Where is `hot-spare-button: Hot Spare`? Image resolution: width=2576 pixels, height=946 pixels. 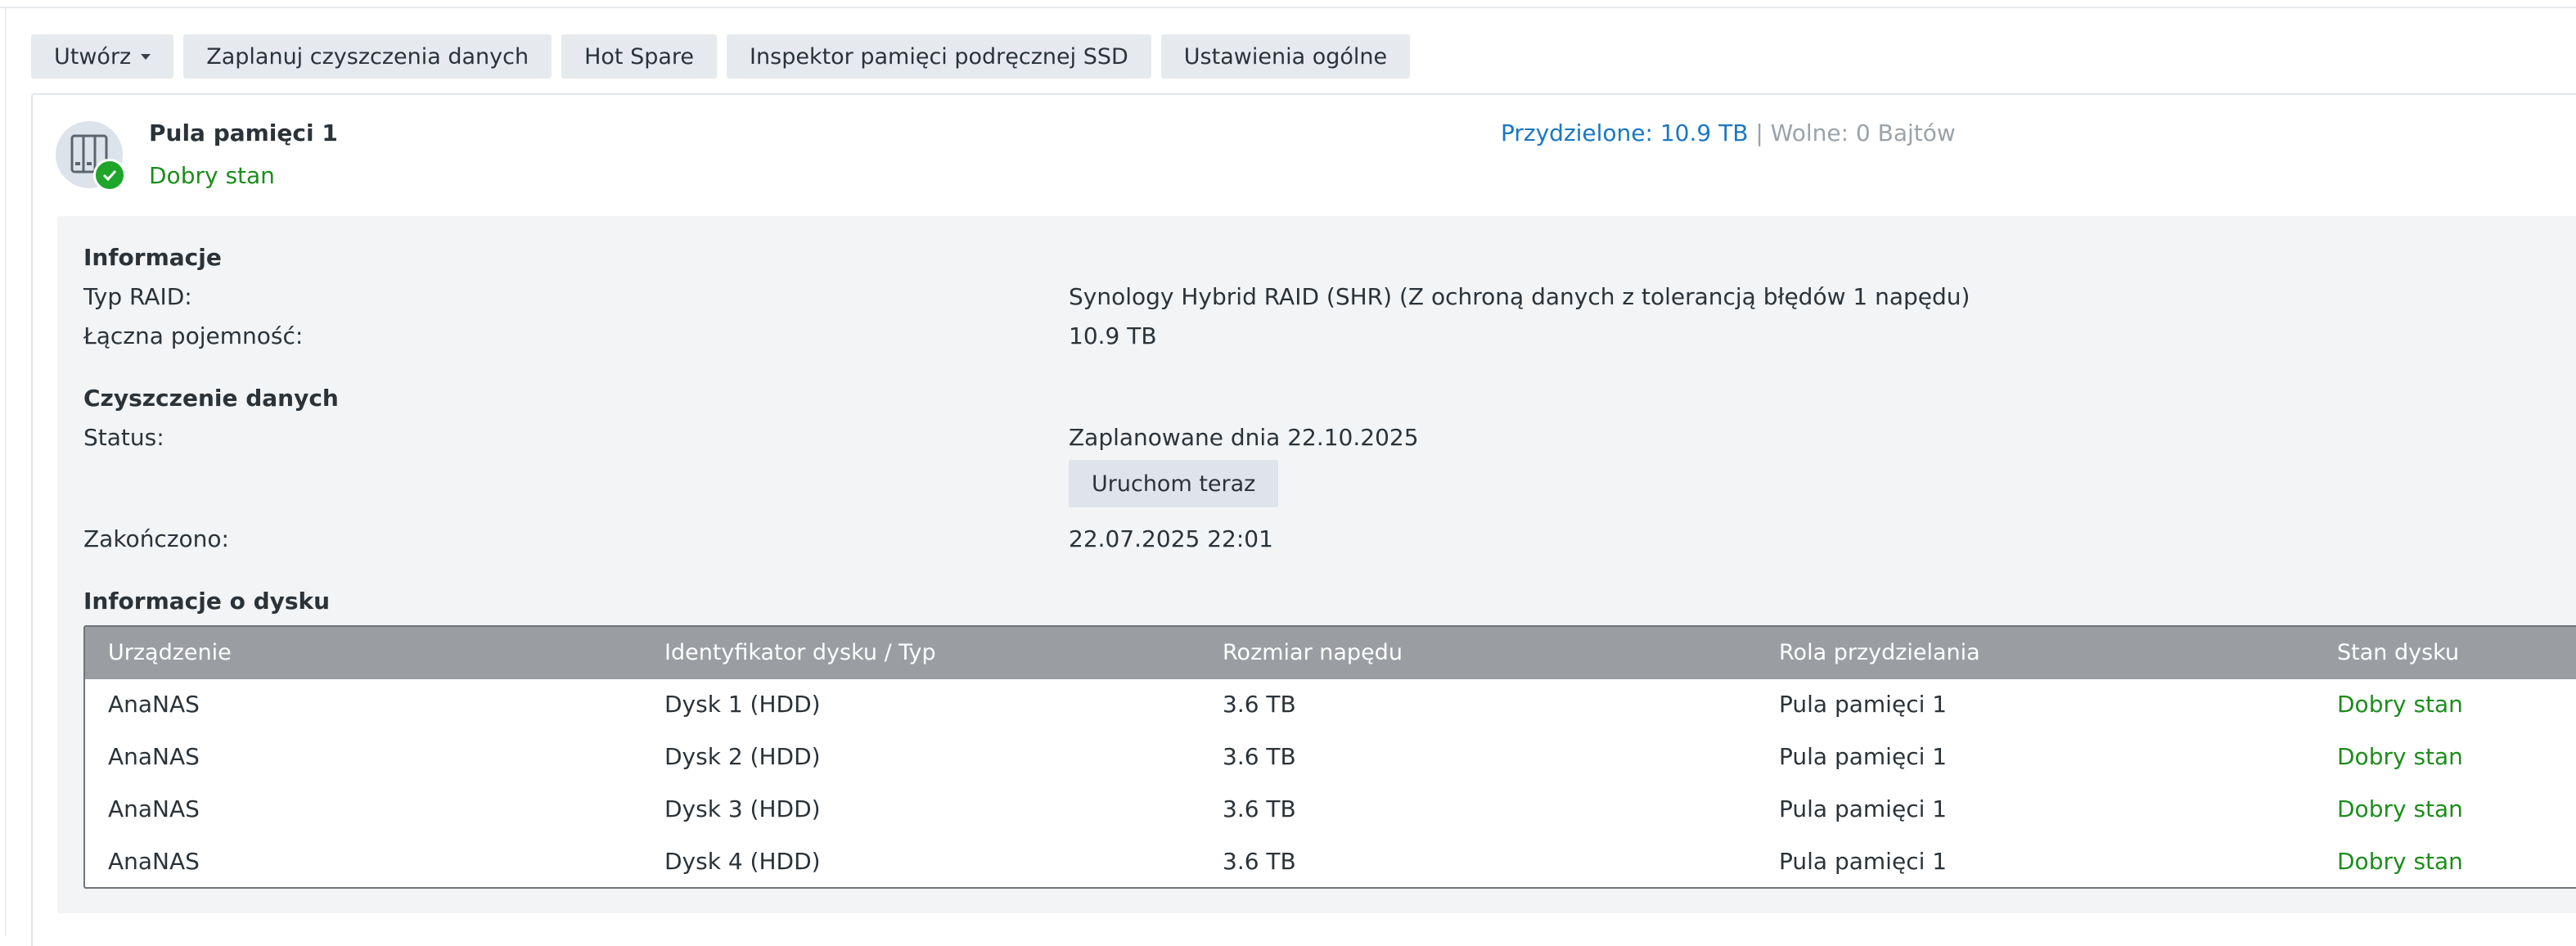
hot-spare-button: Hot Spare is located at coordinates (639, 57).